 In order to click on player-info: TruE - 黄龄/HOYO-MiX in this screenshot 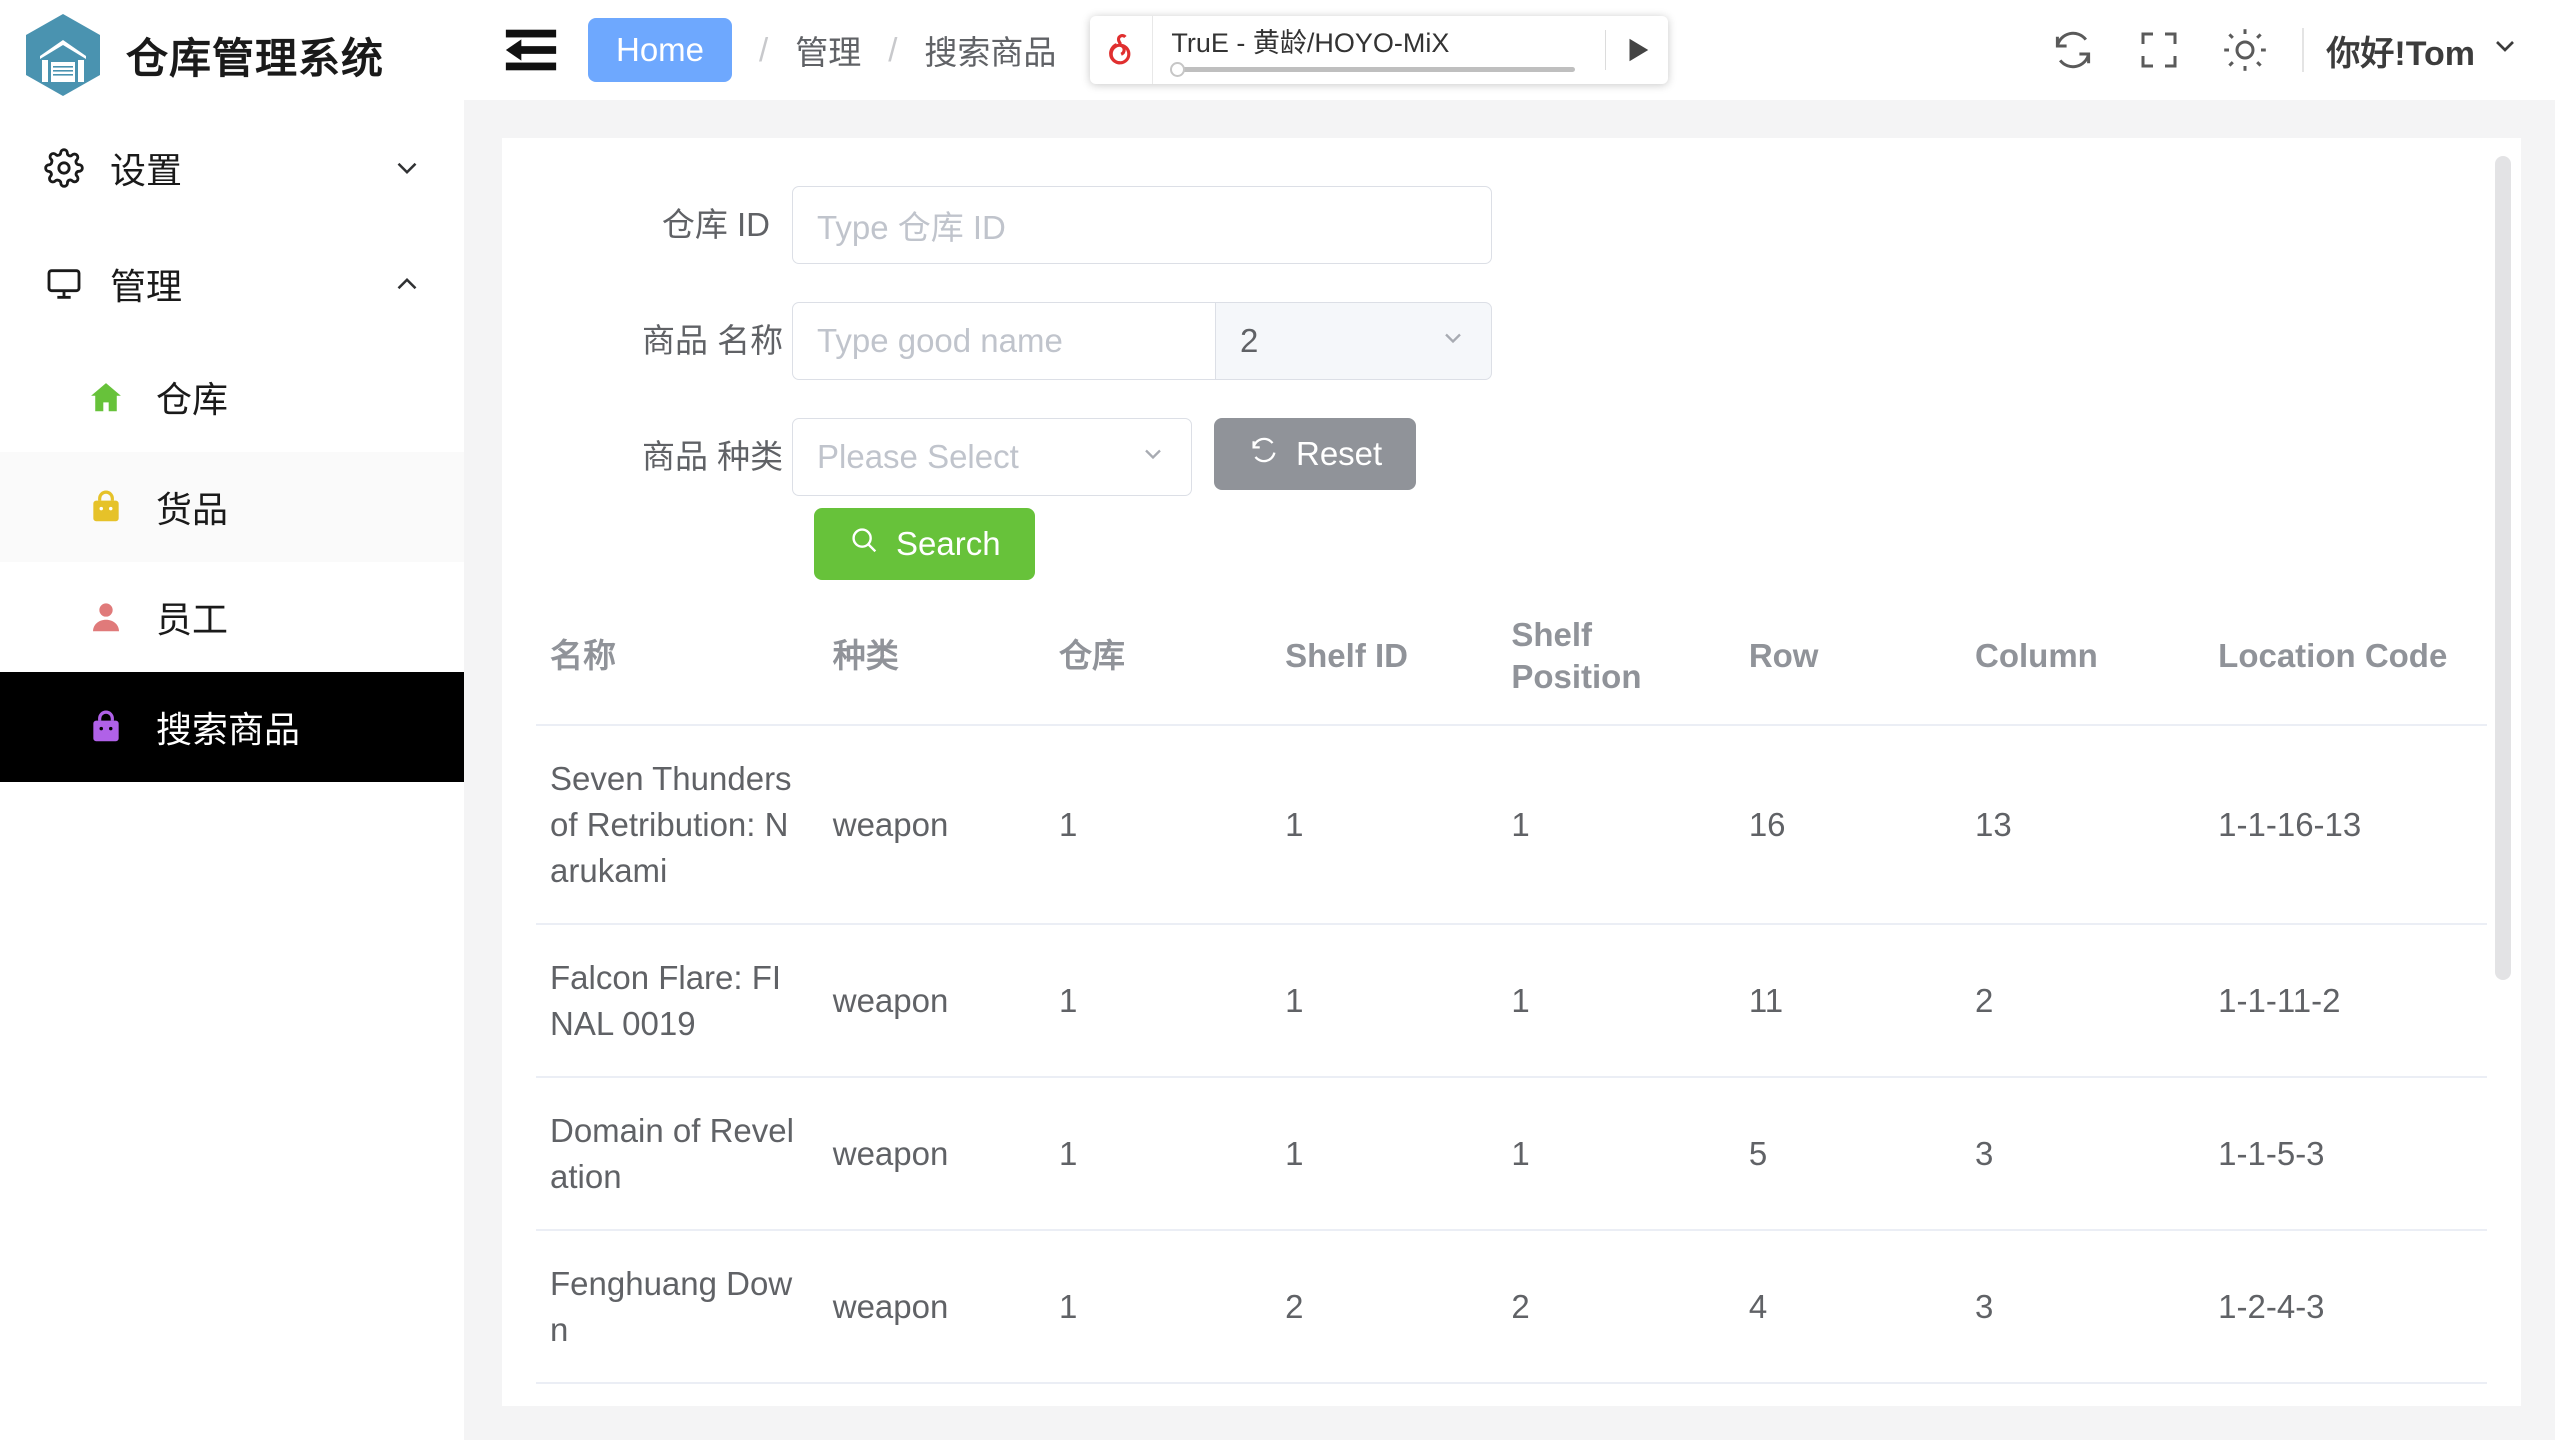, I will do `click(1378, 50)`.